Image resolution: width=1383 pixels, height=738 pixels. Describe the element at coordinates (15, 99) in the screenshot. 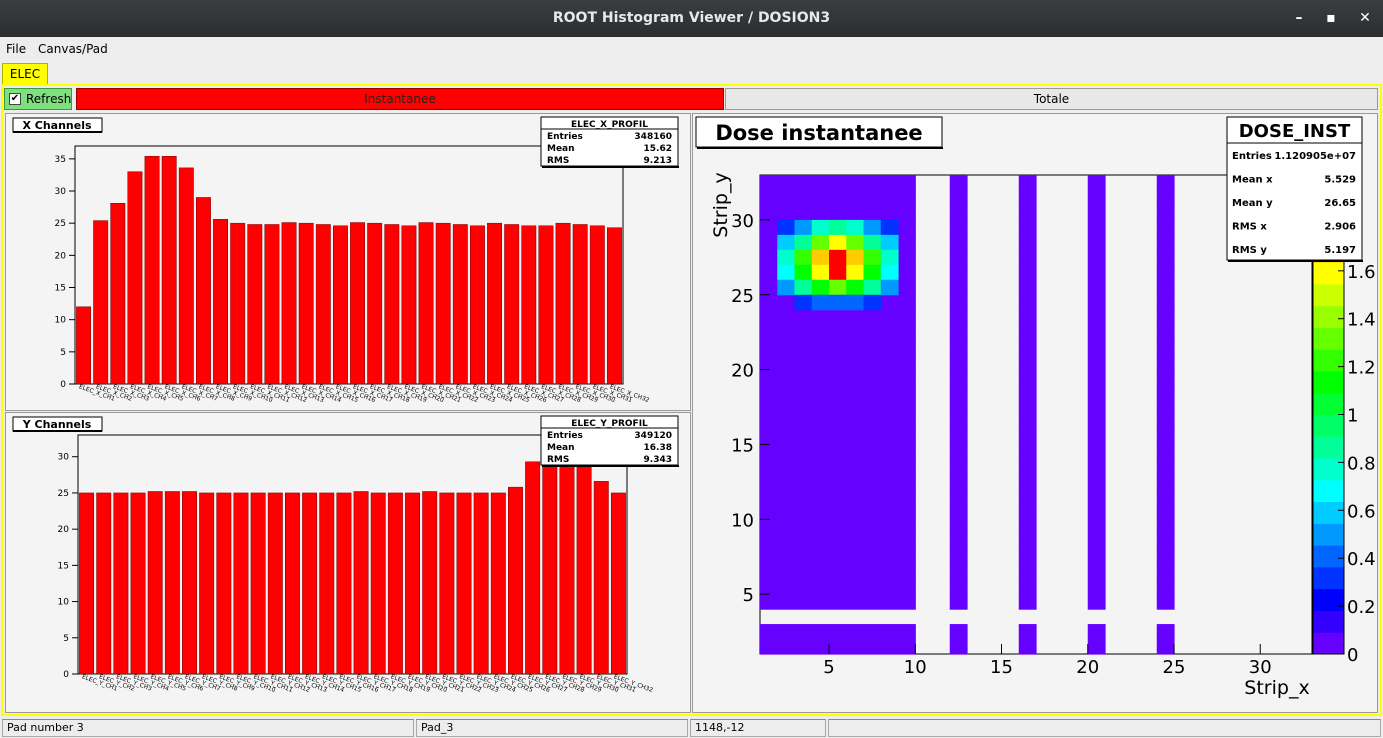

I see `checkmark-icon: ✔` at that location.